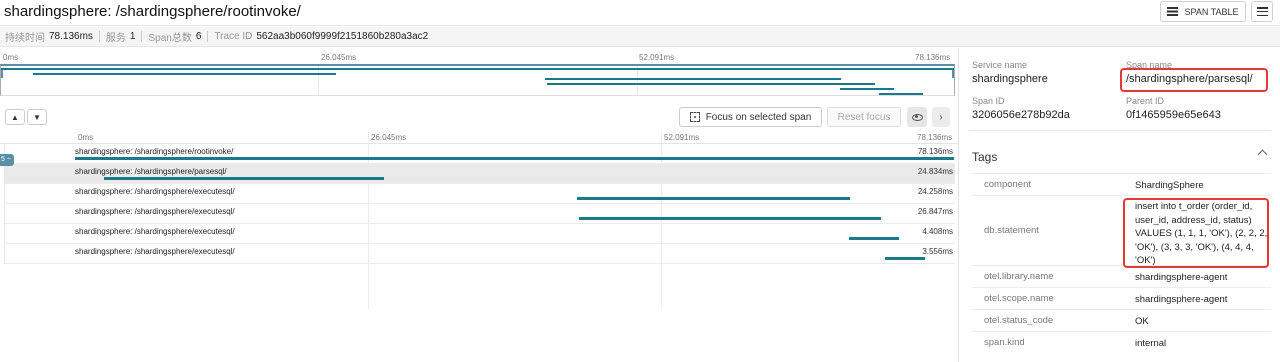  I want to click on timeline-controls: ▲ ▼ Focus on selected span Reset focus ›, so click(479, 117).